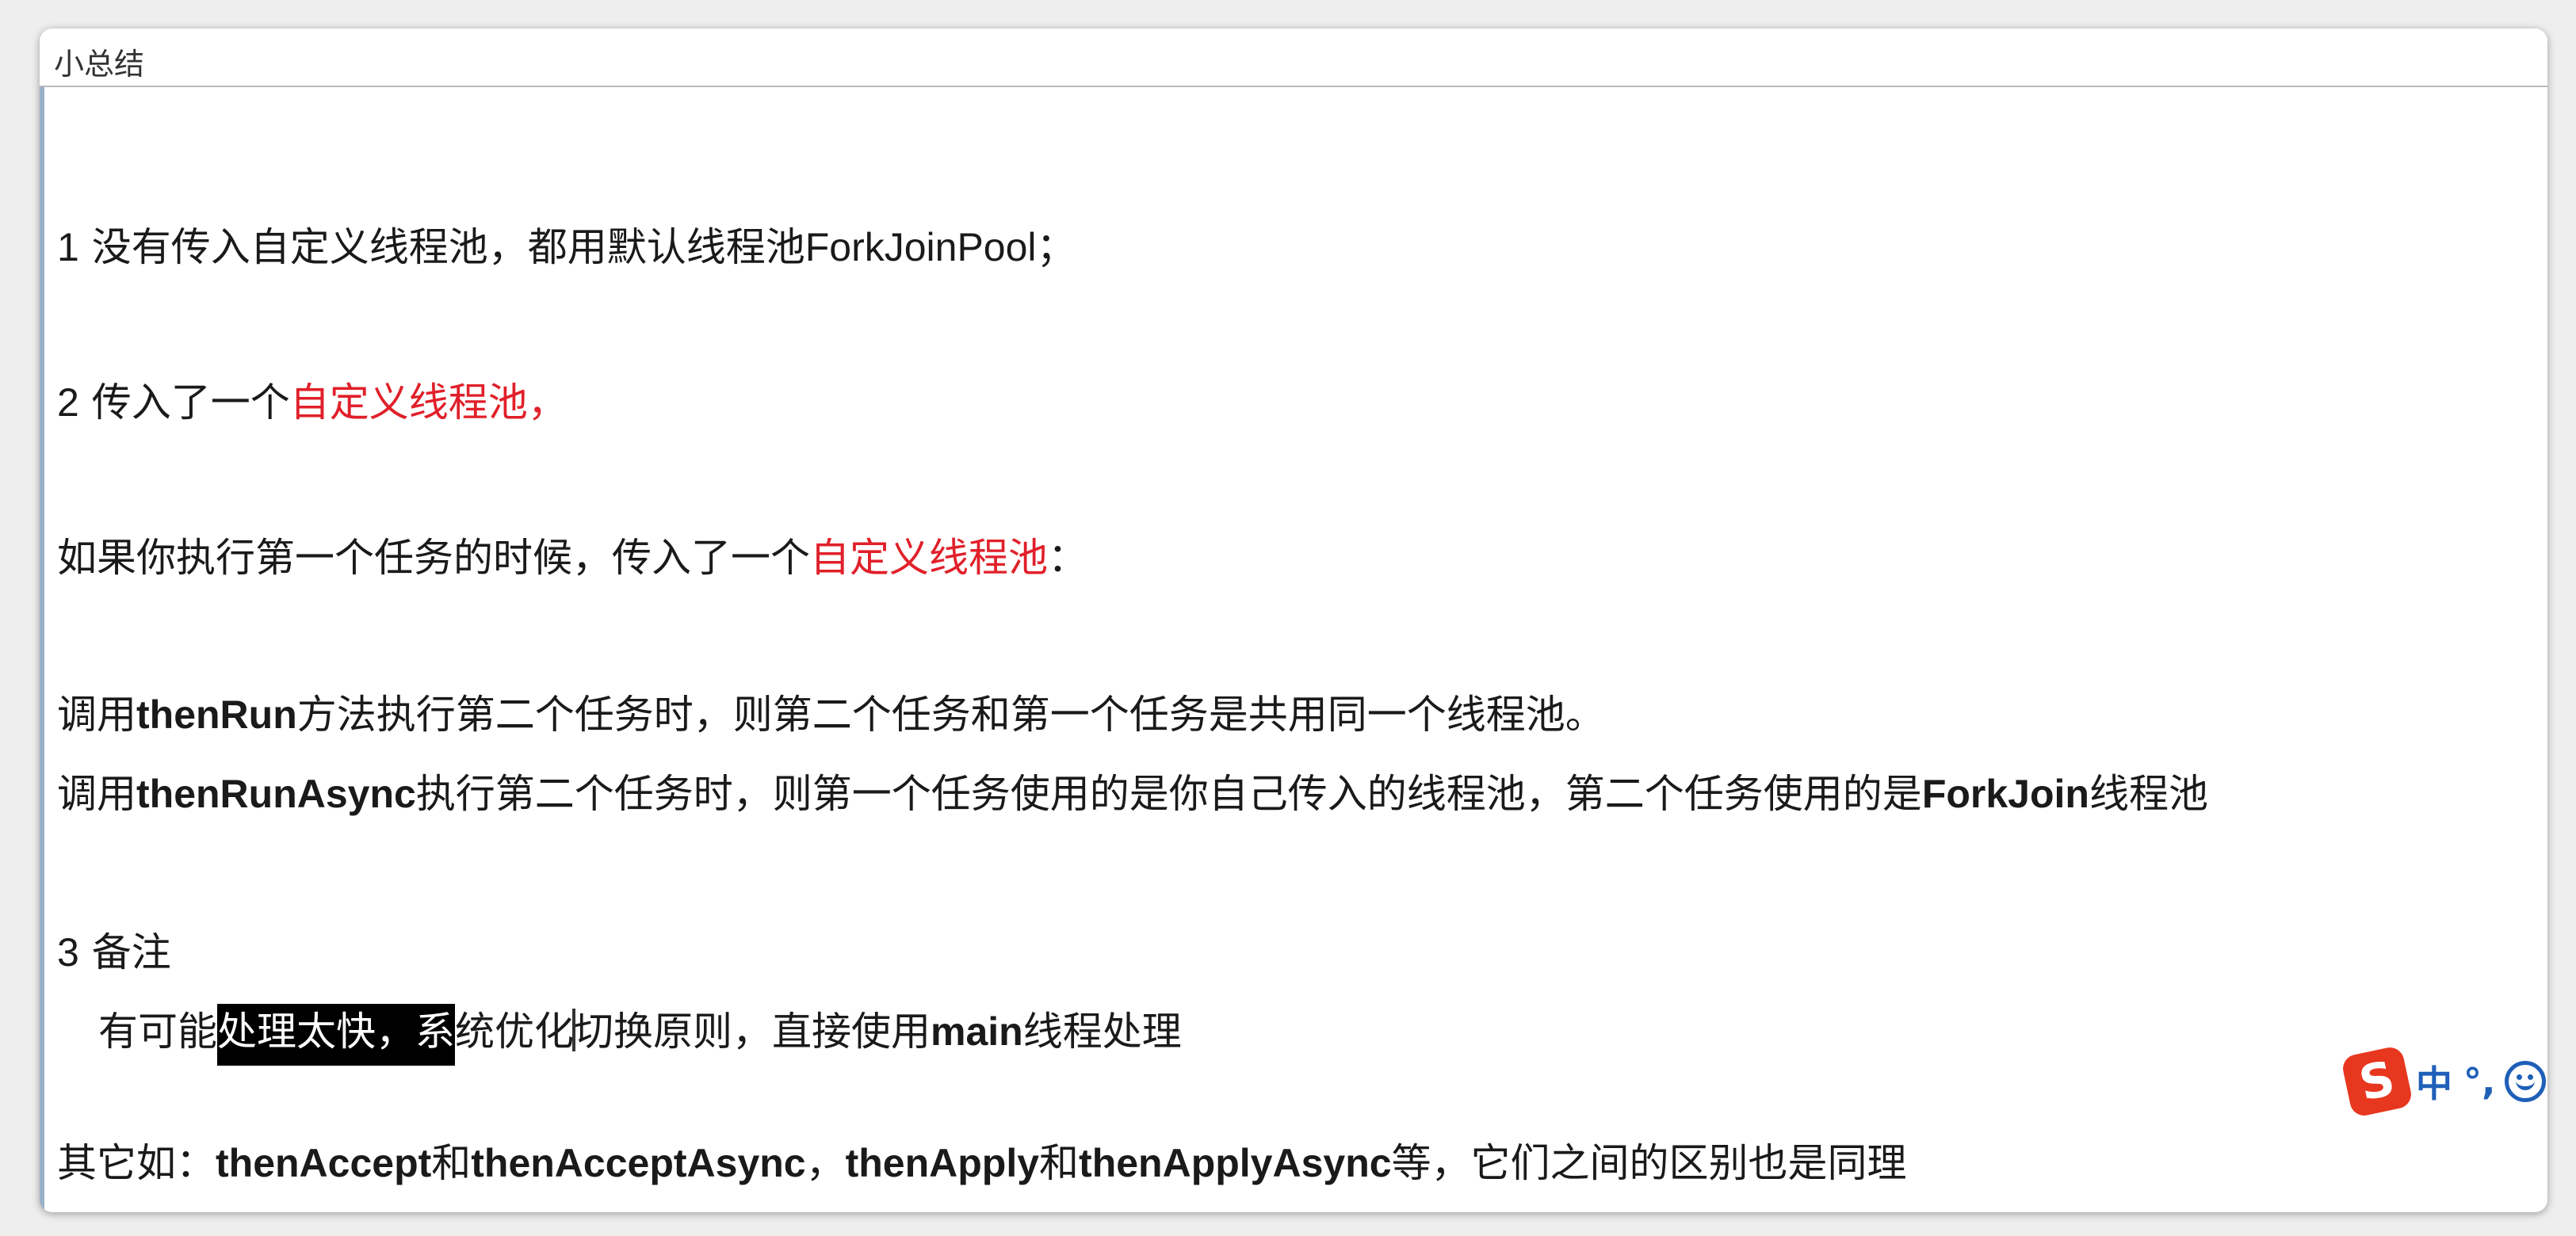 This screenshot has width=2576, height=1236. I want to click on method-name: thenApply, so click(942, 1163).